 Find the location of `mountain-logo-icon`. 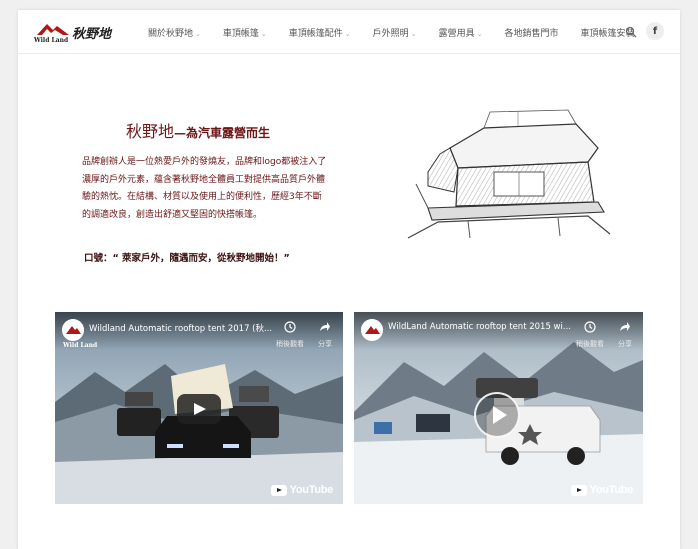

mountain-logo-icon is located at coordinates (53, 29).